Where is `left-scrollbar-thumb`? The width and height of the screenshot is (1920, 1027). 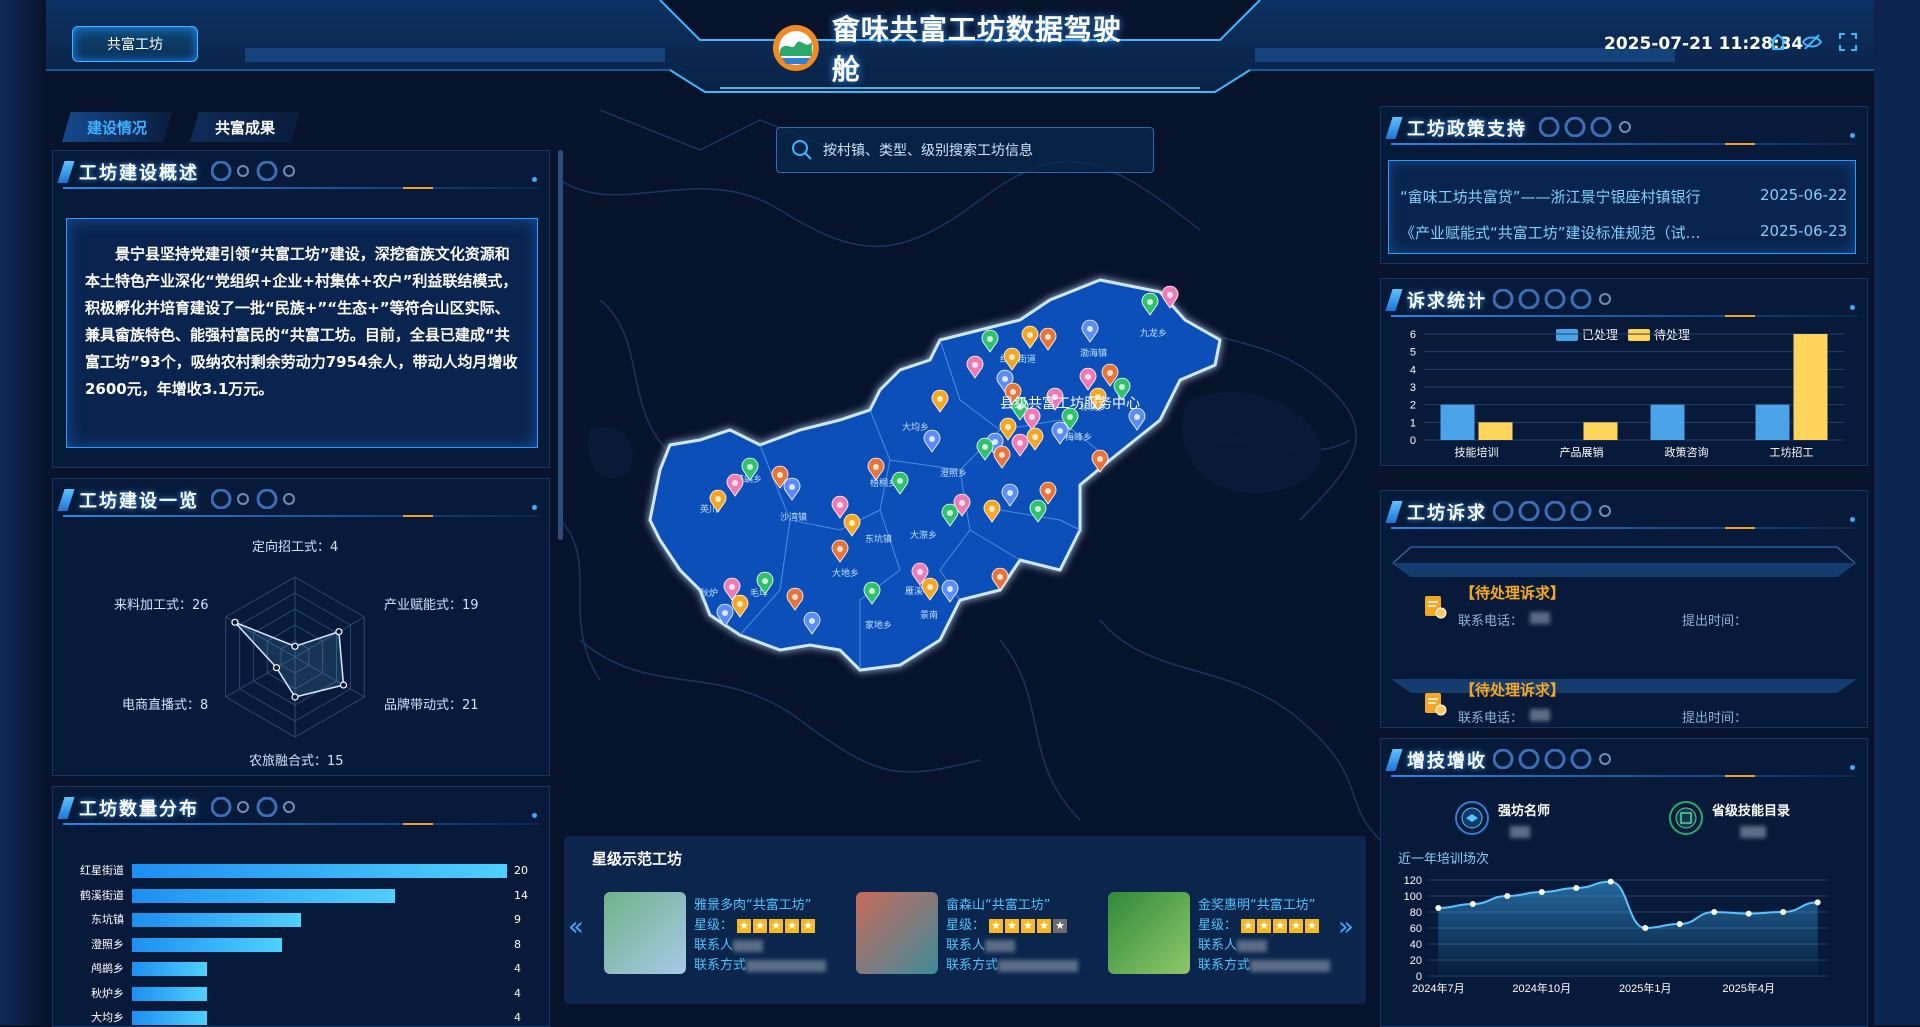 left-scrollbar-thumb is located at coordinates (560, 345).